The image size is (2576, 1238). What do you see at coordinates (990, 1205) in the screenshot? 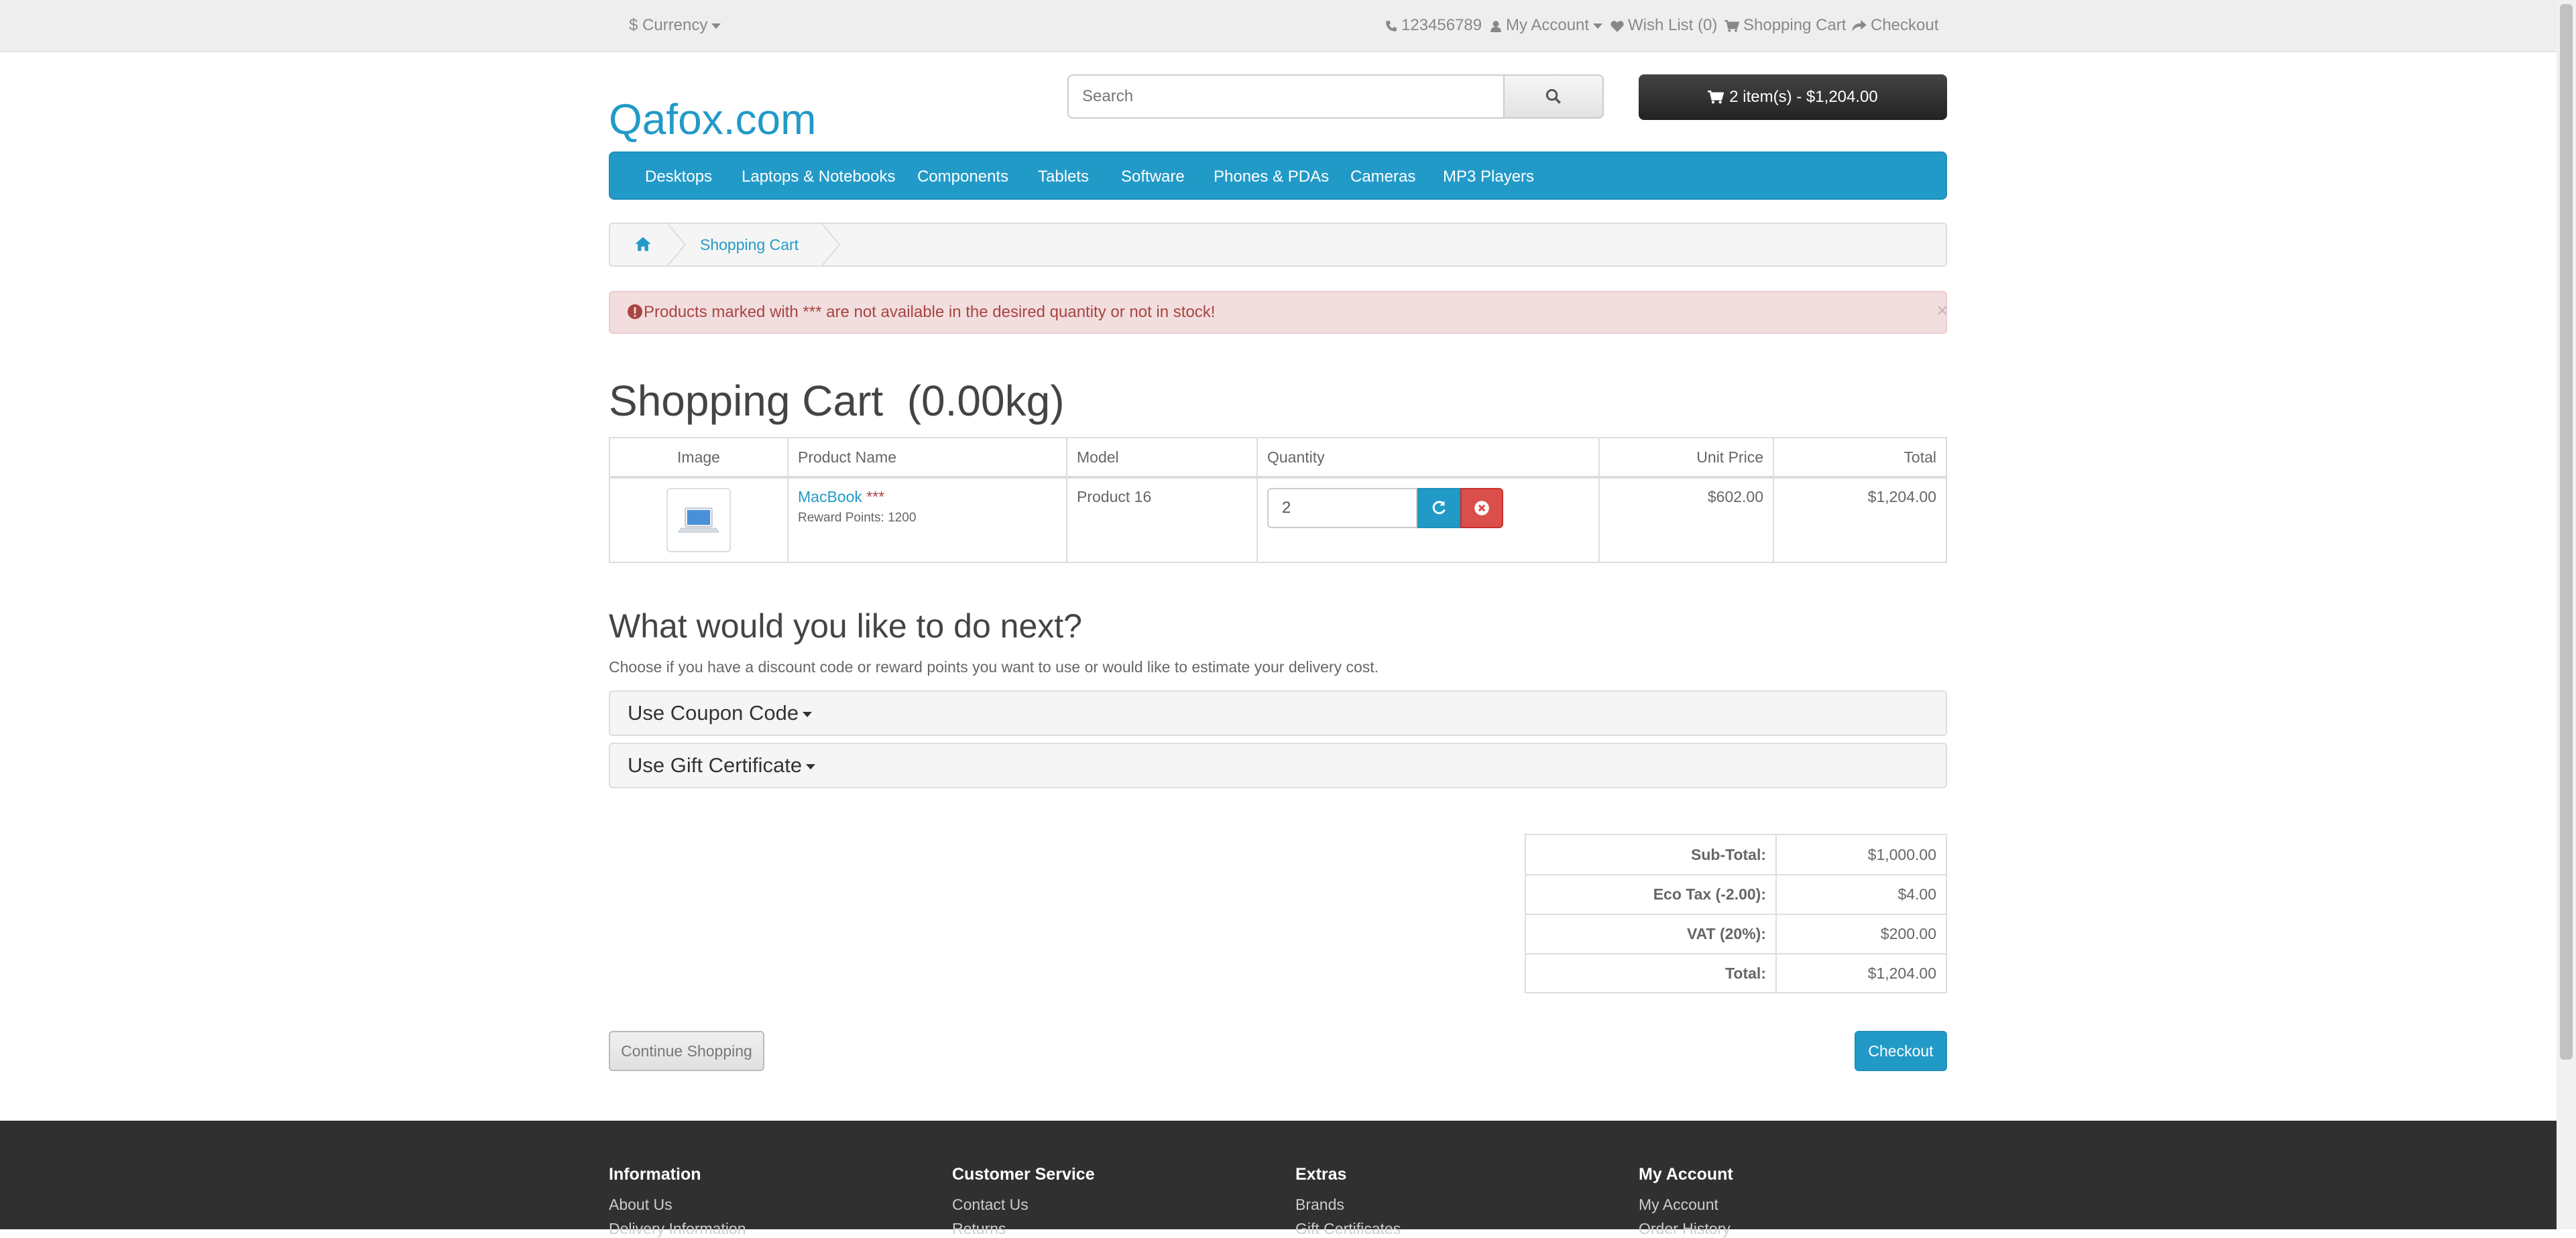
I see `footer-link-contact-us: Contact Us` at bounding box center [990, 1205].